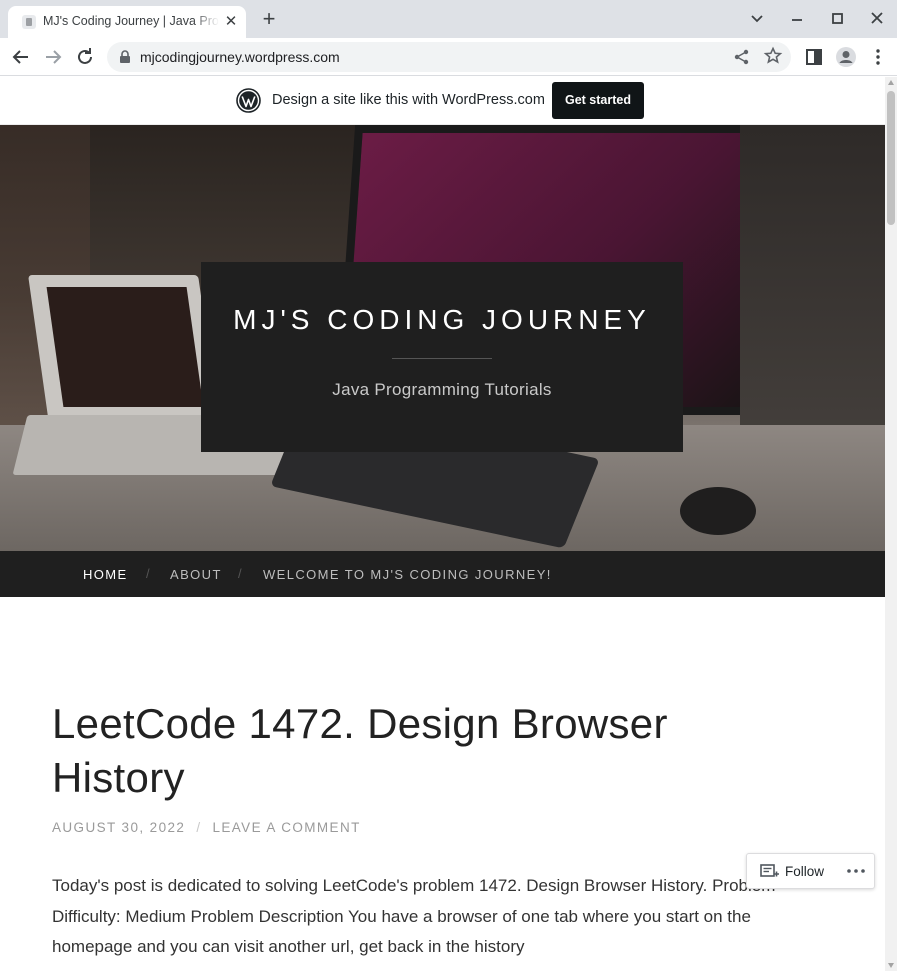 The width and height of the screenshot is (897, 971). I want to click on follow-button-label: Follow, so click(804, 871).